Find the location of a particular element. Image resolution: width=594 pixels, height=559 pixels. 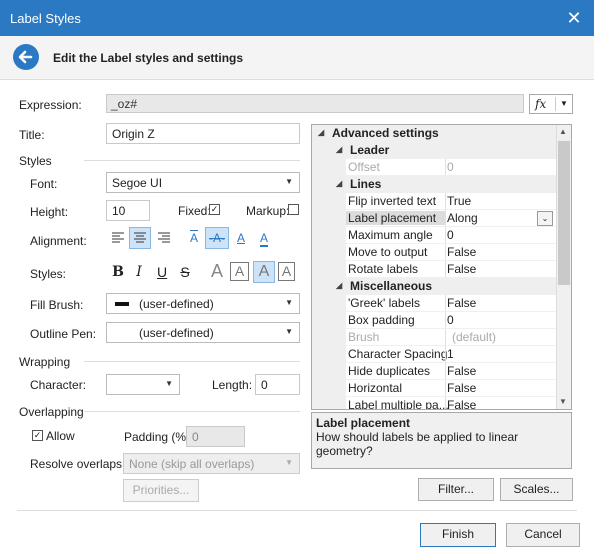

valign-baseline-button: A is located at coordinates (241, 238).